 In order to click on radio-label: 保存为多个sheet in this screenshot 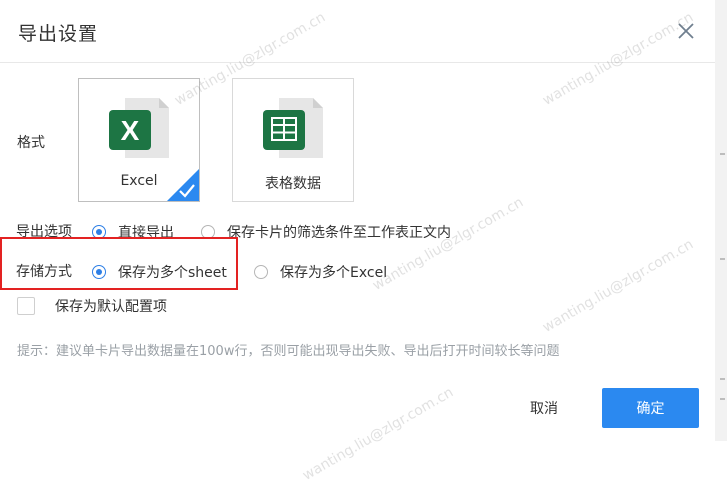, I will do `click(172, 273)`.